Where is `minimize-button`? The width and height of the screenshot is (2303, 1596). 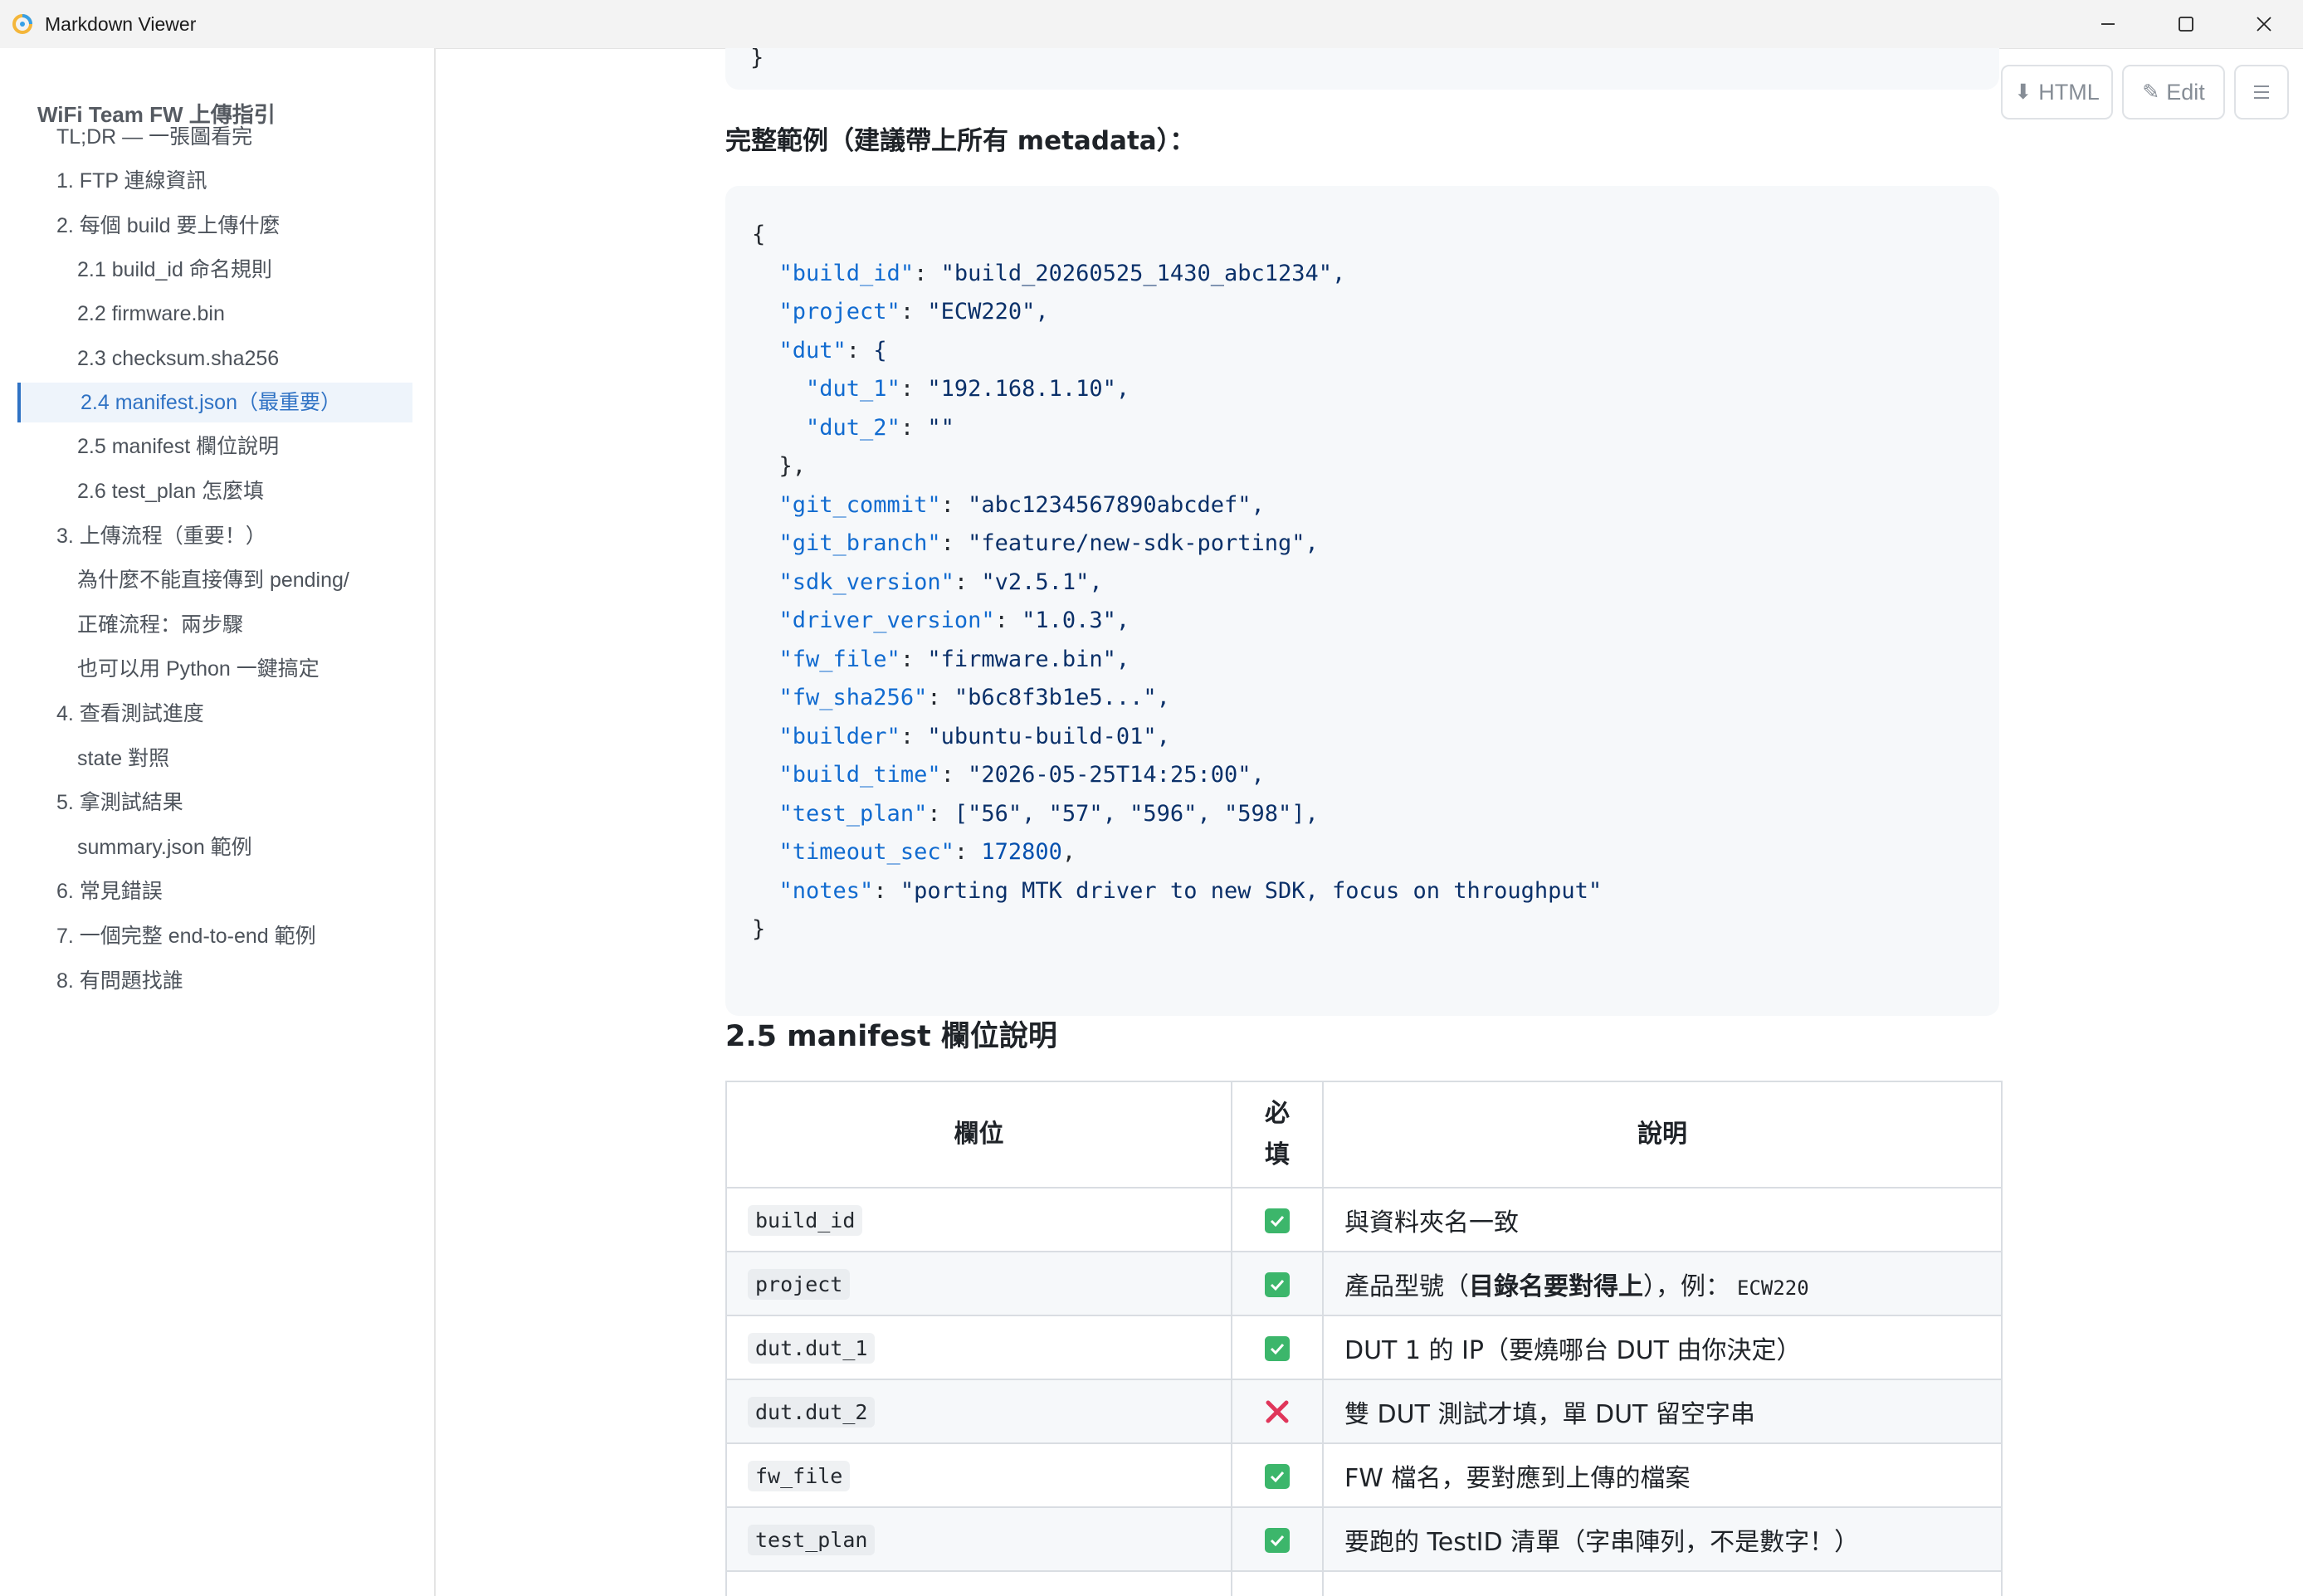
minimize-button is located at coordinates (2108, 24).